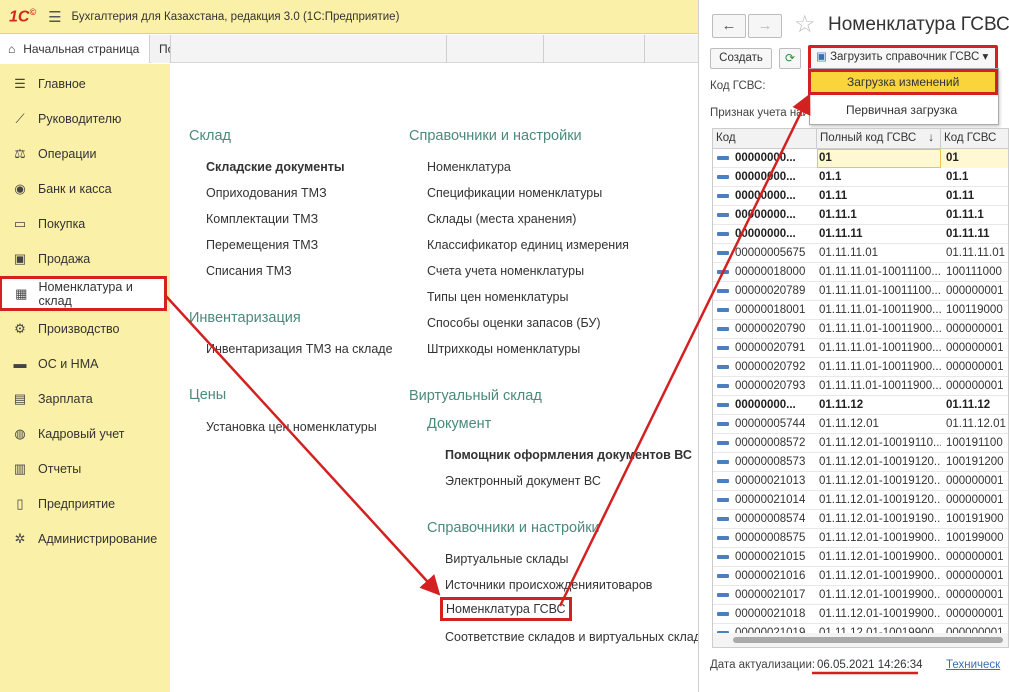 The image size is (1009, 692). What do you see at coordinates (85, 258) in the screenshot?
I see `sidebar-item: ▣ Продажа` at bounding box center [85, 258].